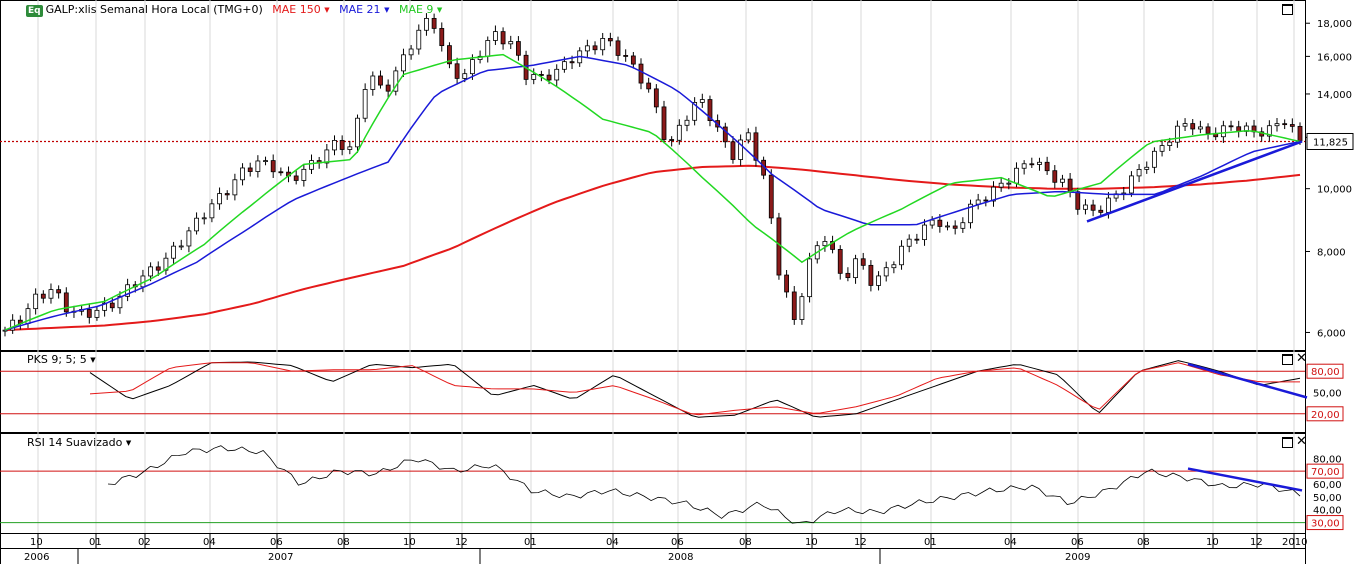  Describe the element at coordinates (1194, 181) in the screenshot. I see `price-trendline` at that location.